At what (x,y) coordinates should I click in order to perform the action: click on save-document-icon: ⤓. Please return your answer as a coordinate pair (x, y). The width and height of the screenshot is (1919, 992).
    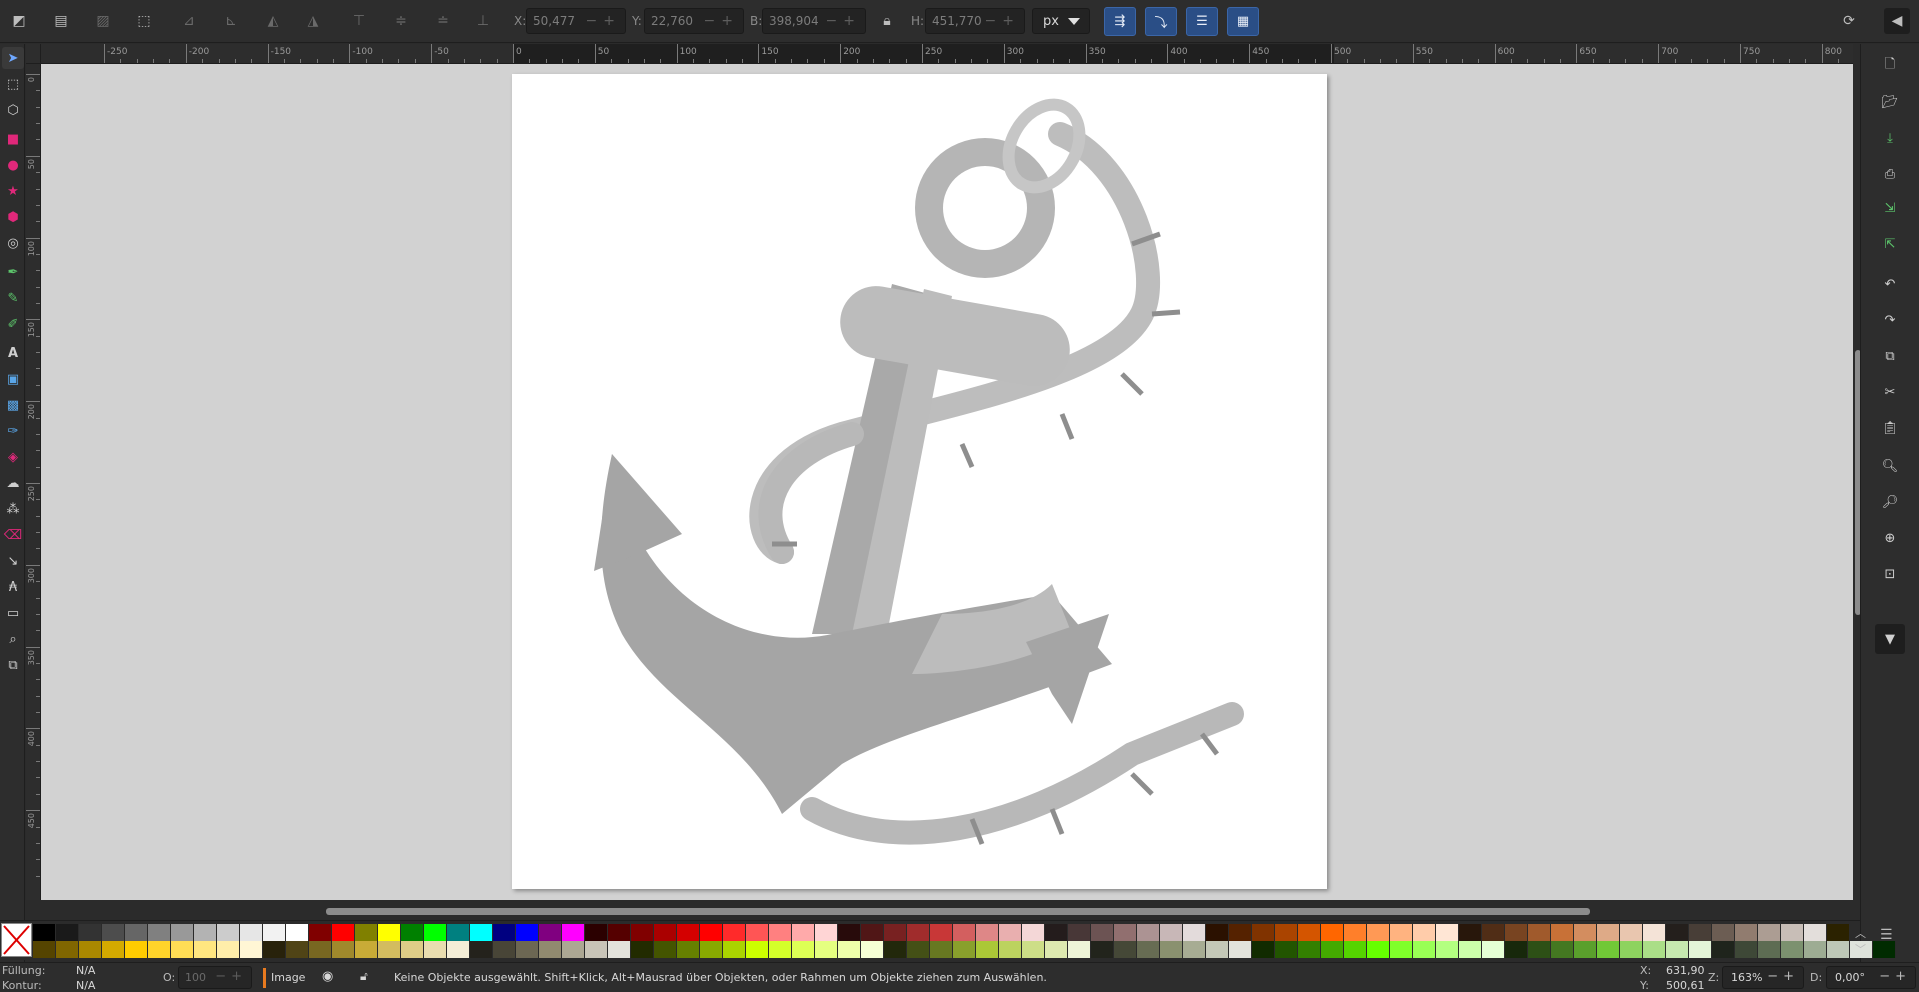
    Looking at the image, I should click on (1890, 138).